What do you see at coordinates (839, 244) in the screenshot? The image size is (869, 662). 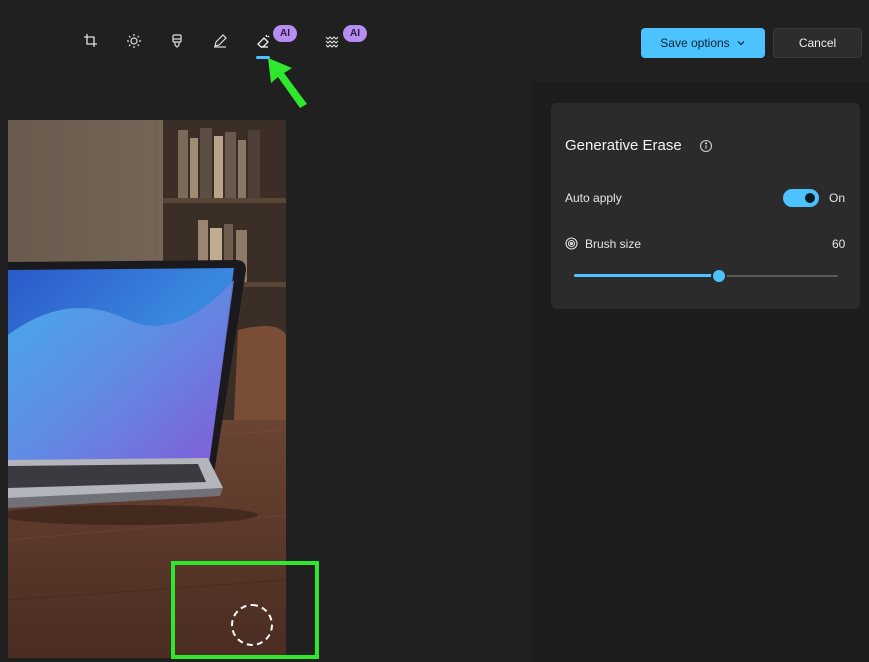 I see `brush-size-value: 60` at bounding box center [839, 244].